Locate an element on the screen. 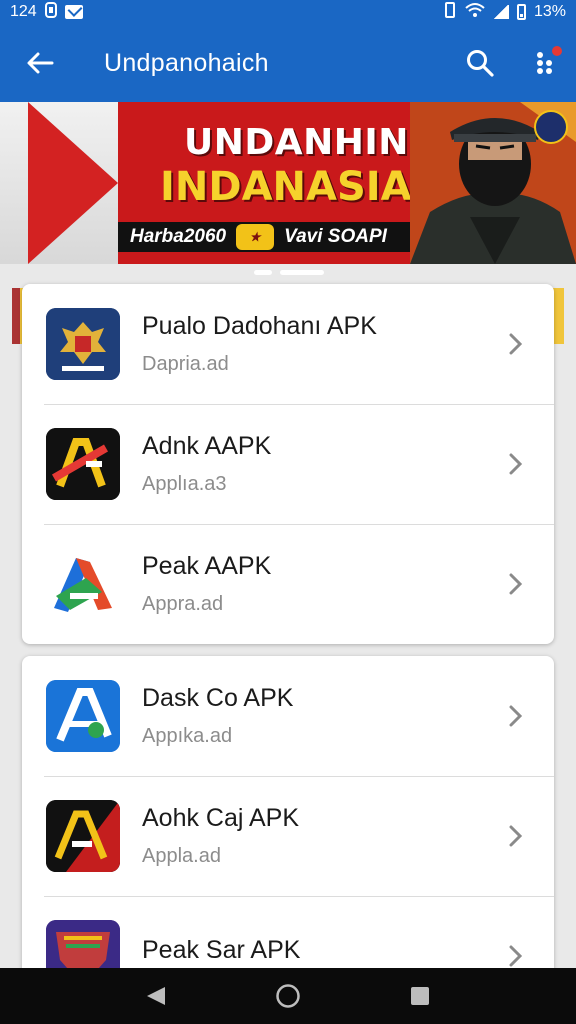 The image size is (576, 1024). notification-badge is located at coordinates (557, 51).